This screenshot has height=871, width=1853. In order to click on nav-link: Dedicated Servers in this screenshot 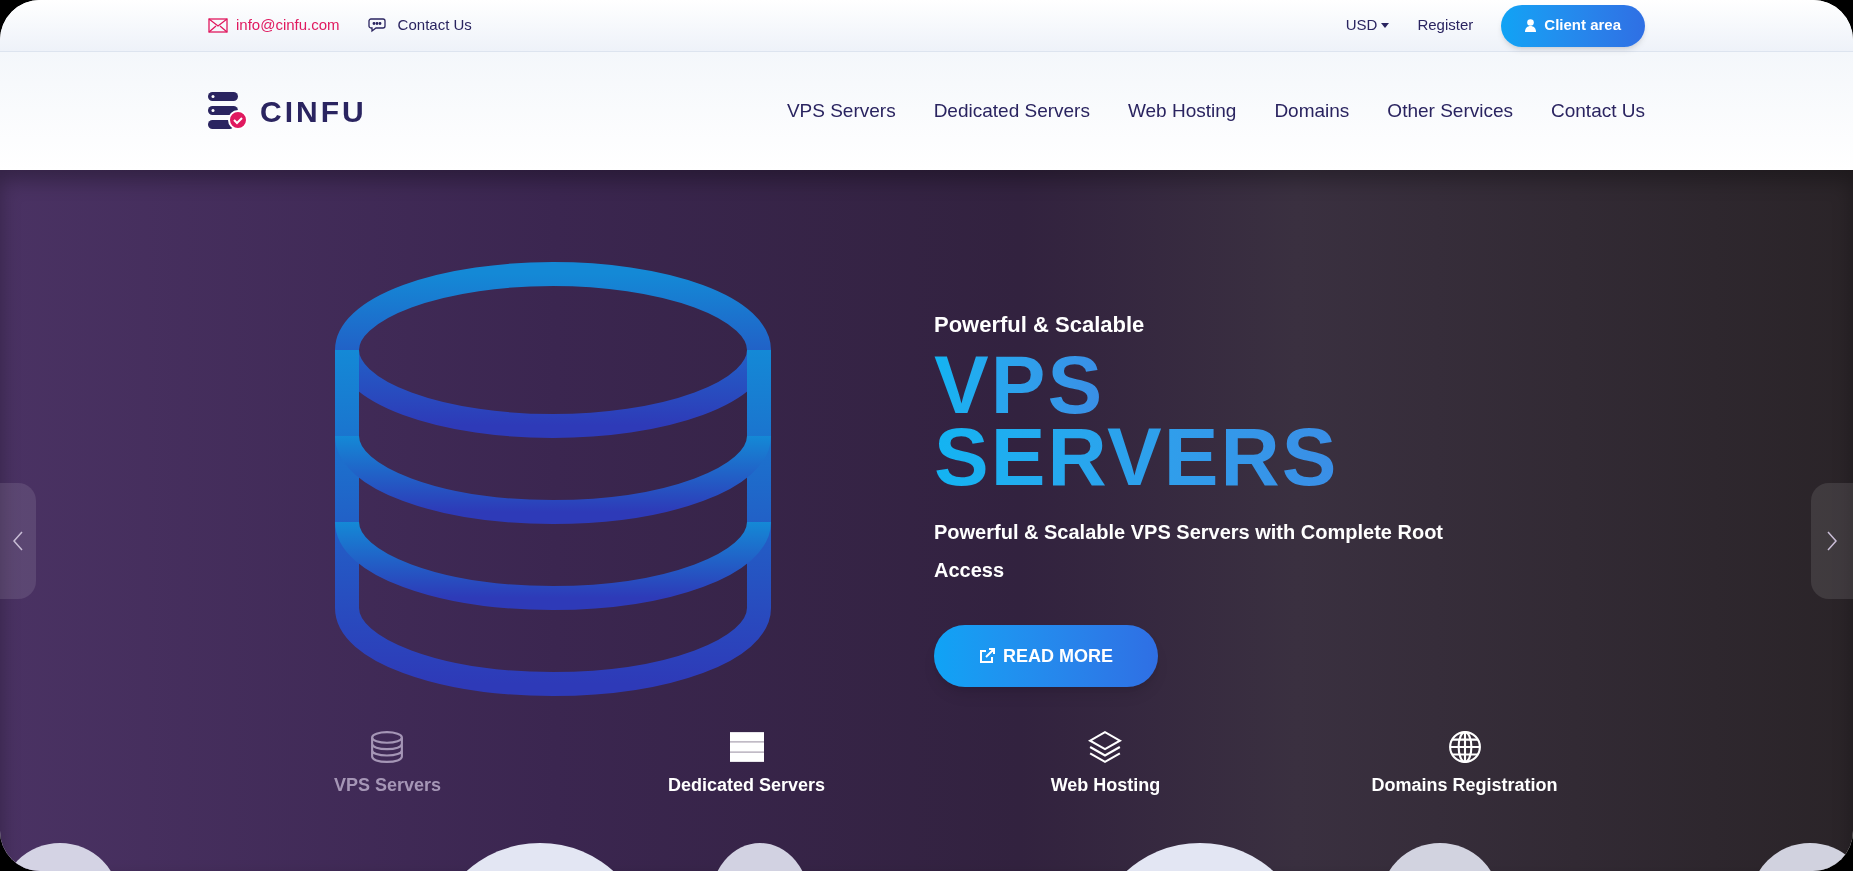, I will do `click(1011, 111)`.